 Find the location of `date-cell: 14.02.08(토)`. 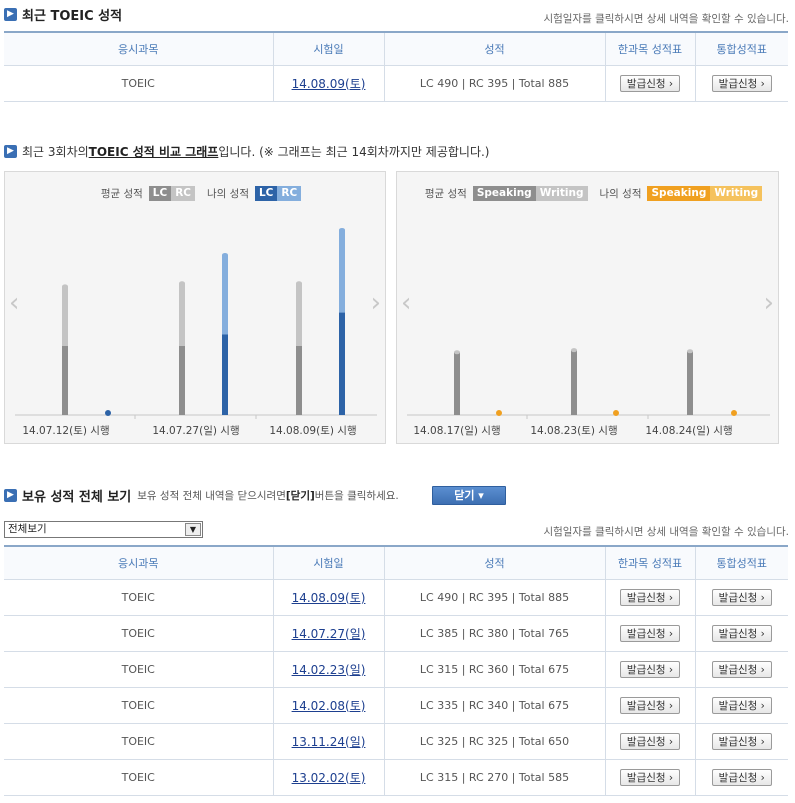

date-cell: 14.02.08(토) is located at coordinates (328, 705).